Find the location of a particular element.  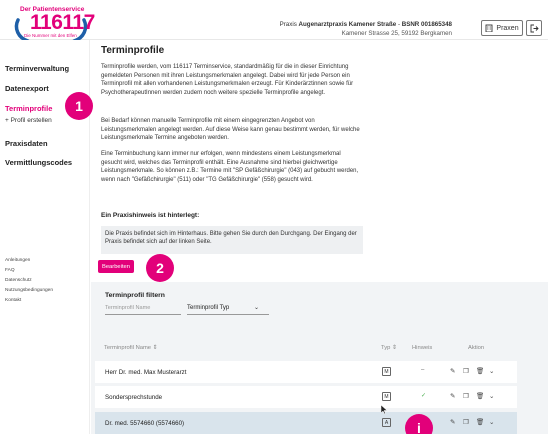

sidebar-item-profil-erstellen: + Profil erstellen is located at coordinates (28, 120).